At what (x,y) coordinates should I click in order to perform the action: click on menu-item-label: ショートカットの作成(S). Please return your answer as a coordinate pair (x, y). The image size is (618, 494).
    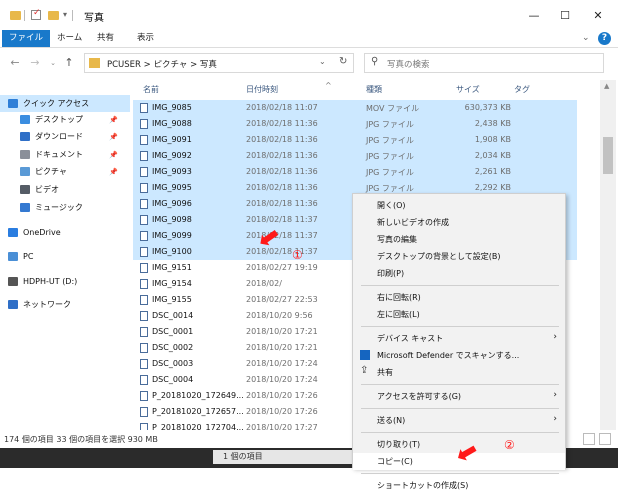
    Looking at the image, I should click on (423, 485).